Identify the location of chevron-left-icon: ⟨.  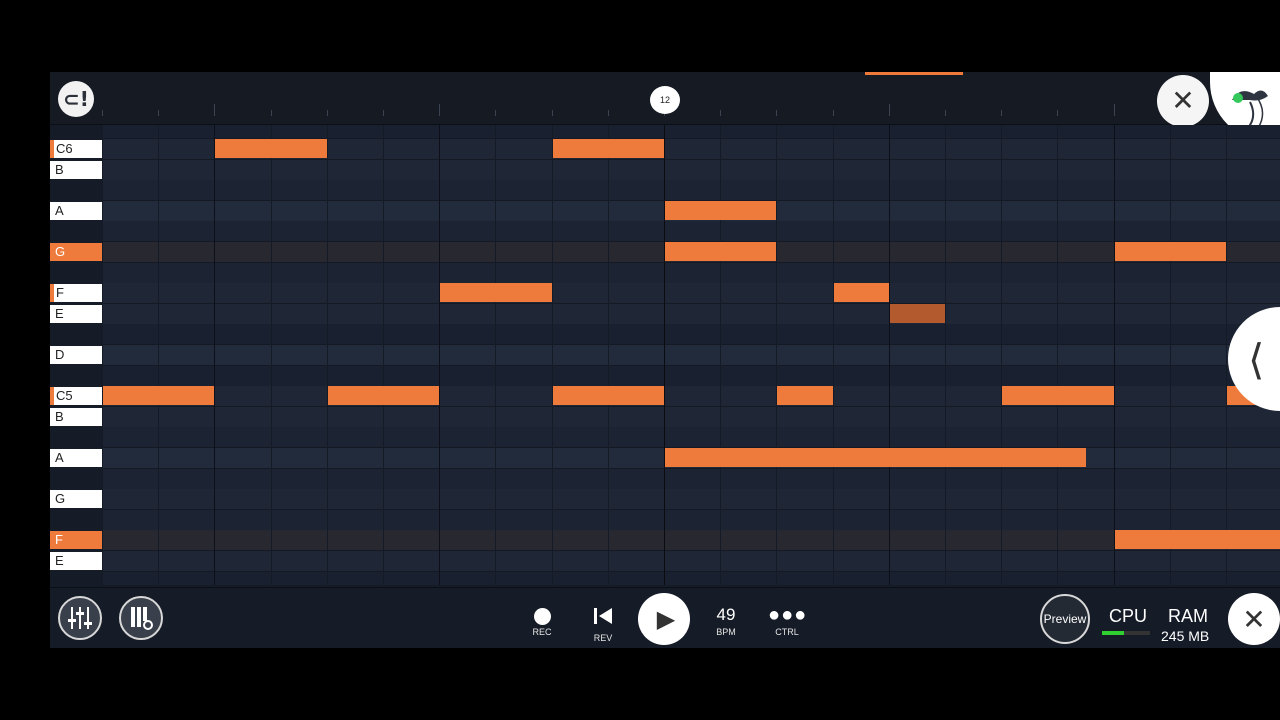
(1256, 359).